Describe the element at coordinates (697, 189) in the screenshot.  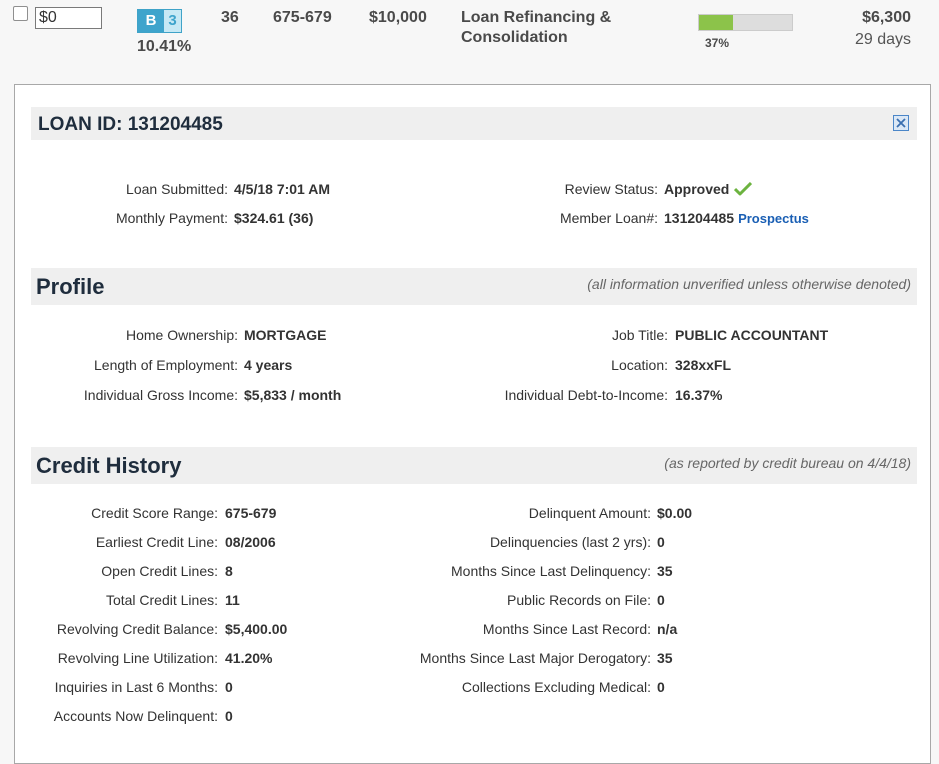
I see `review-status-value: Approved` at that location.